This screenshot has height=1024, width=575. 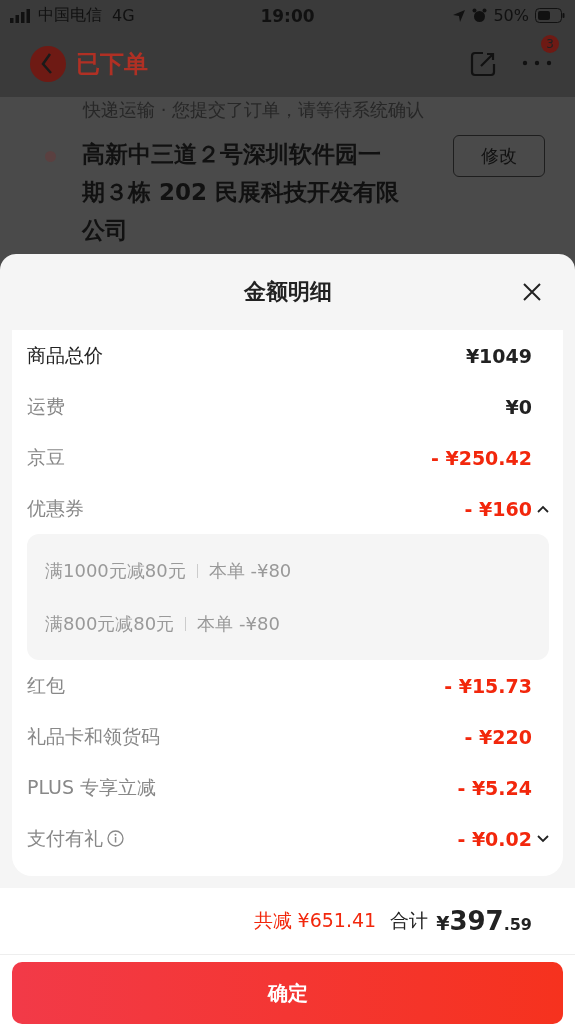 What do you see at coordinates (409, 920) in the screenshot?
I see `total-label: 合计` at bounding box center [409, 920].